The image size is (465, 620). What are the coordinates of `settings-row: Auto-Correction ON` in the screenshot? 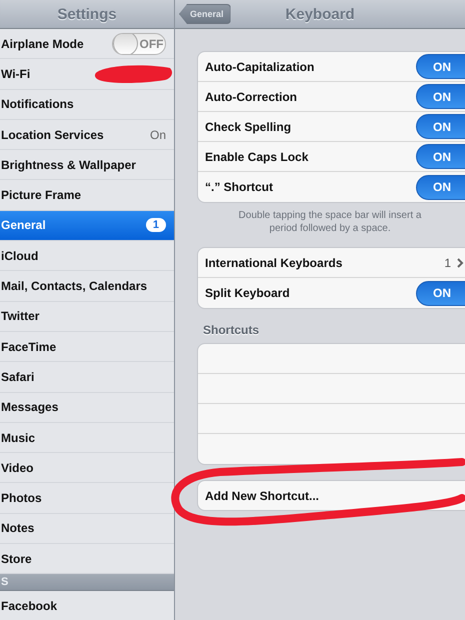 It's located at (331, 97).